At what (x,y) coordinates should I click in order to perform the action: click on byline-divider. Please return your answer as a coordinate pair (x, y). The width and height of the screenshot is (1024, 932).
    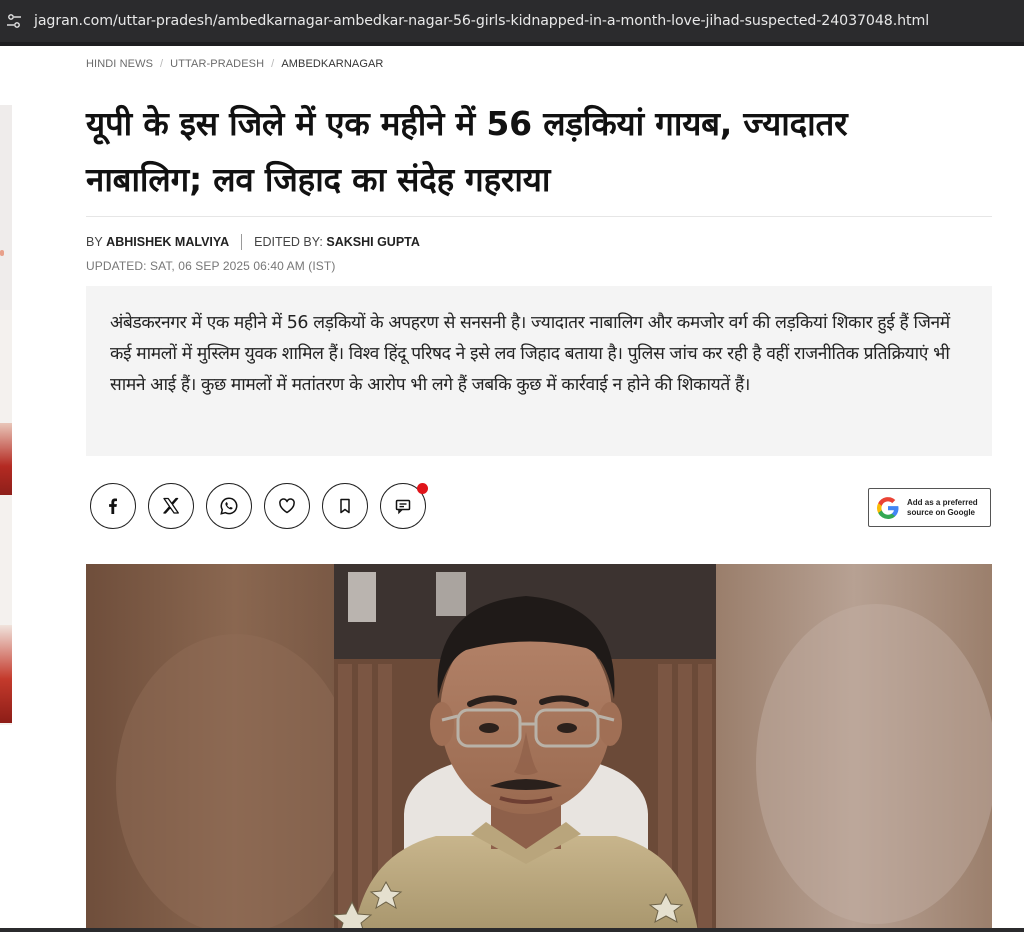
    Looking at the image, I should click on (242, 242).